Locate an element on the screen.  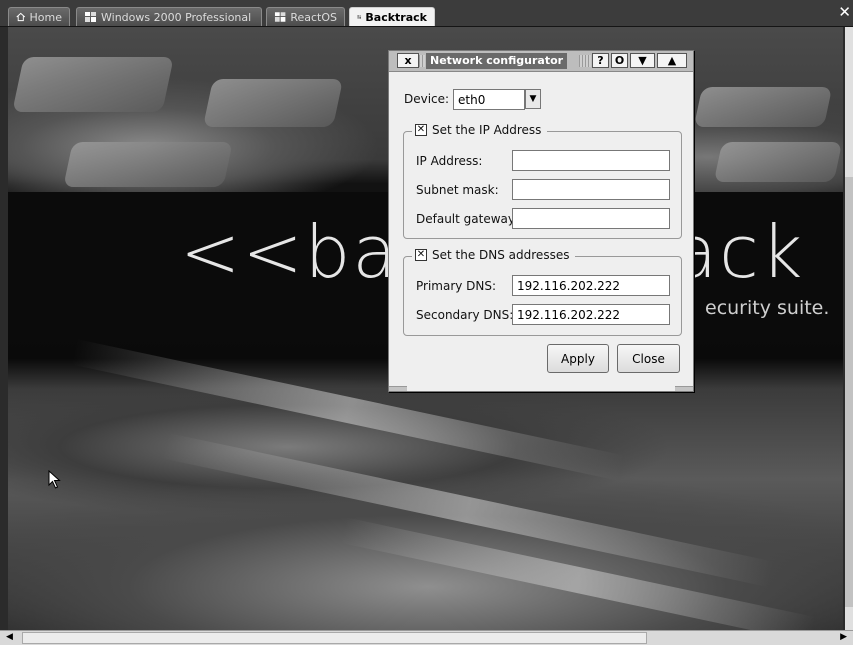
maximize-icon: O is located at coordinates (619, 60).